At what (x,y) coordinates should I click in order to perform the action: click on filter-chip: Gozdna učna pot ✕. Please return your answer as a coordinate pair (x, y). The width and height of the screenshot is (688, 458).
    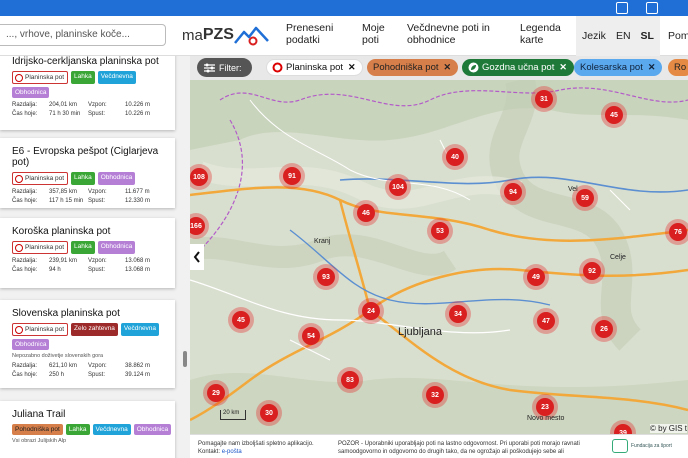
    Looking at the image, I should click on (518, 67).